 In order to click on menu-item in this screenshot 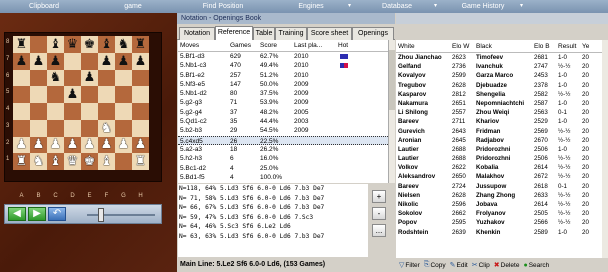, I will do `click(567, 6)`.